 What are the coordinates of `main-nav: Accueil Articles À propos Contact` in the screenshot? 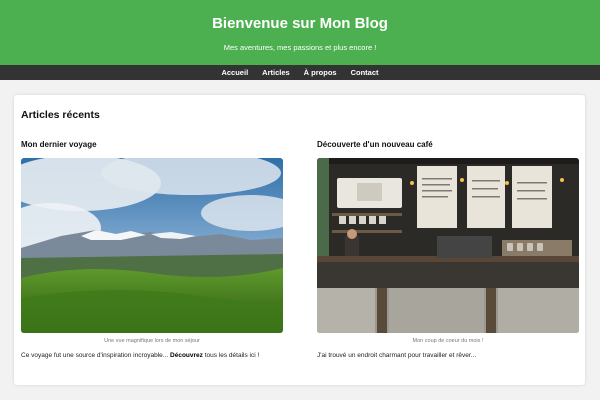 It's located at (300, 72).